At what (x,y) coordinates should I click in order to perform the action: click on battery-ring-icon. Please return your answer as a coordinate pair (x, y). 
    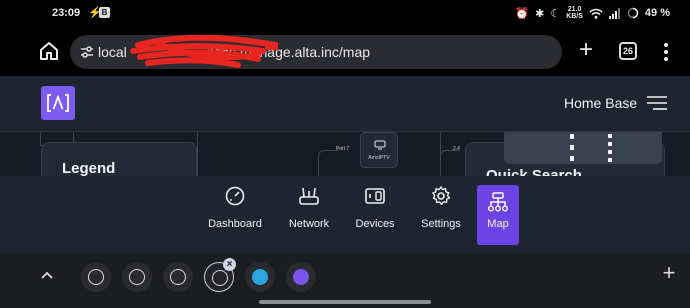
    Looking at the image, I should click on (633, 13).